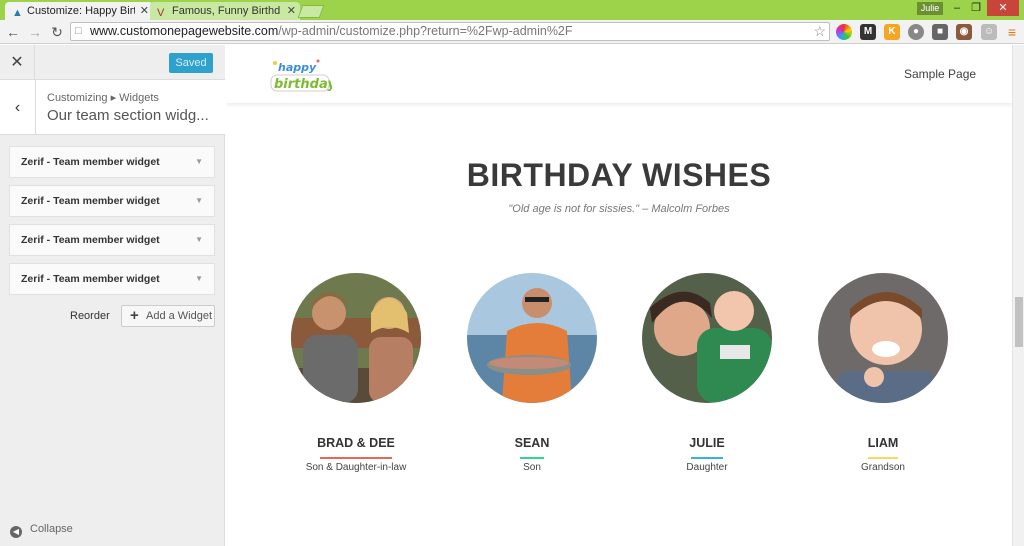  Describe the element at coordinates (532, 467) in the screenshot. I see `member-role: Son` at that location.